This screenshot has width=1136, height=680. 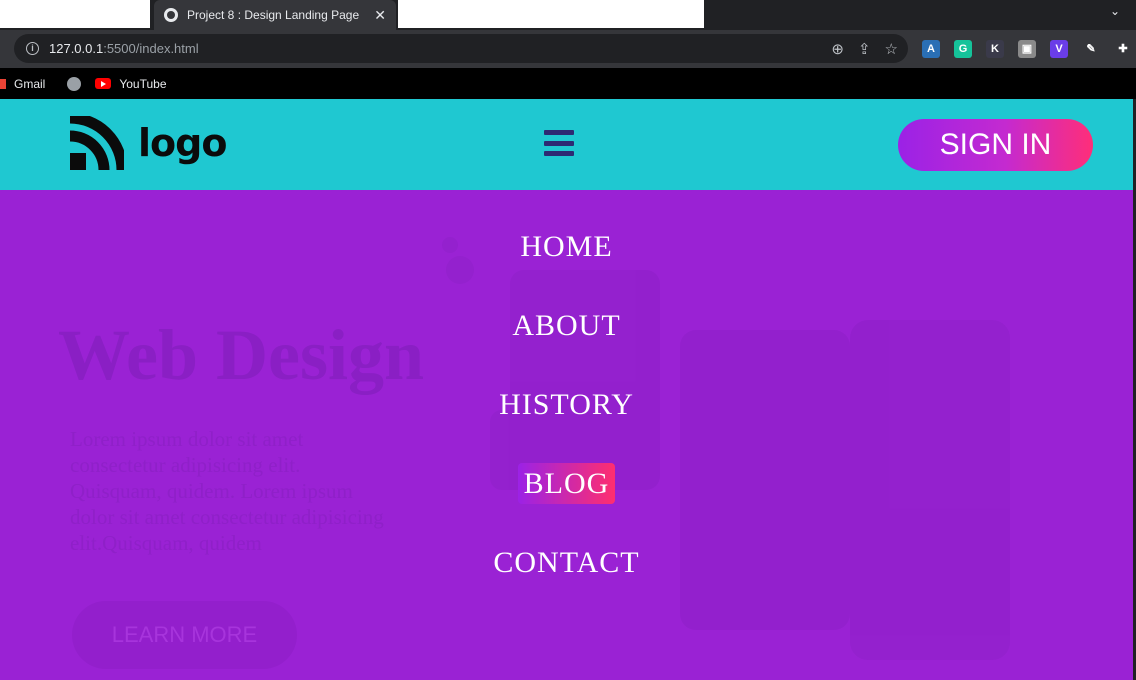 I want to click on nav-item-label: HOME, so click(x=566, y=246).